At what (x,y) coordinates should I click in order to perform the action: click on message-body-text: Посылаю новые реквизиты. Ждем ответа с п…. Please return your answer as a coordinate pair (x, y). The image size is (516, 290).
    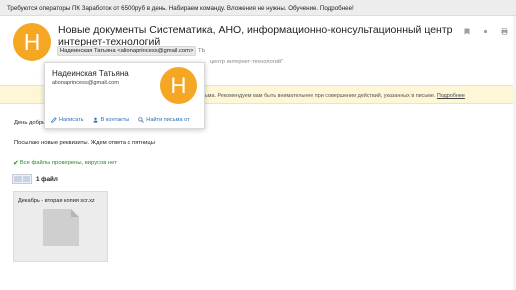
    Looking at the image, I should click on (84, 143).